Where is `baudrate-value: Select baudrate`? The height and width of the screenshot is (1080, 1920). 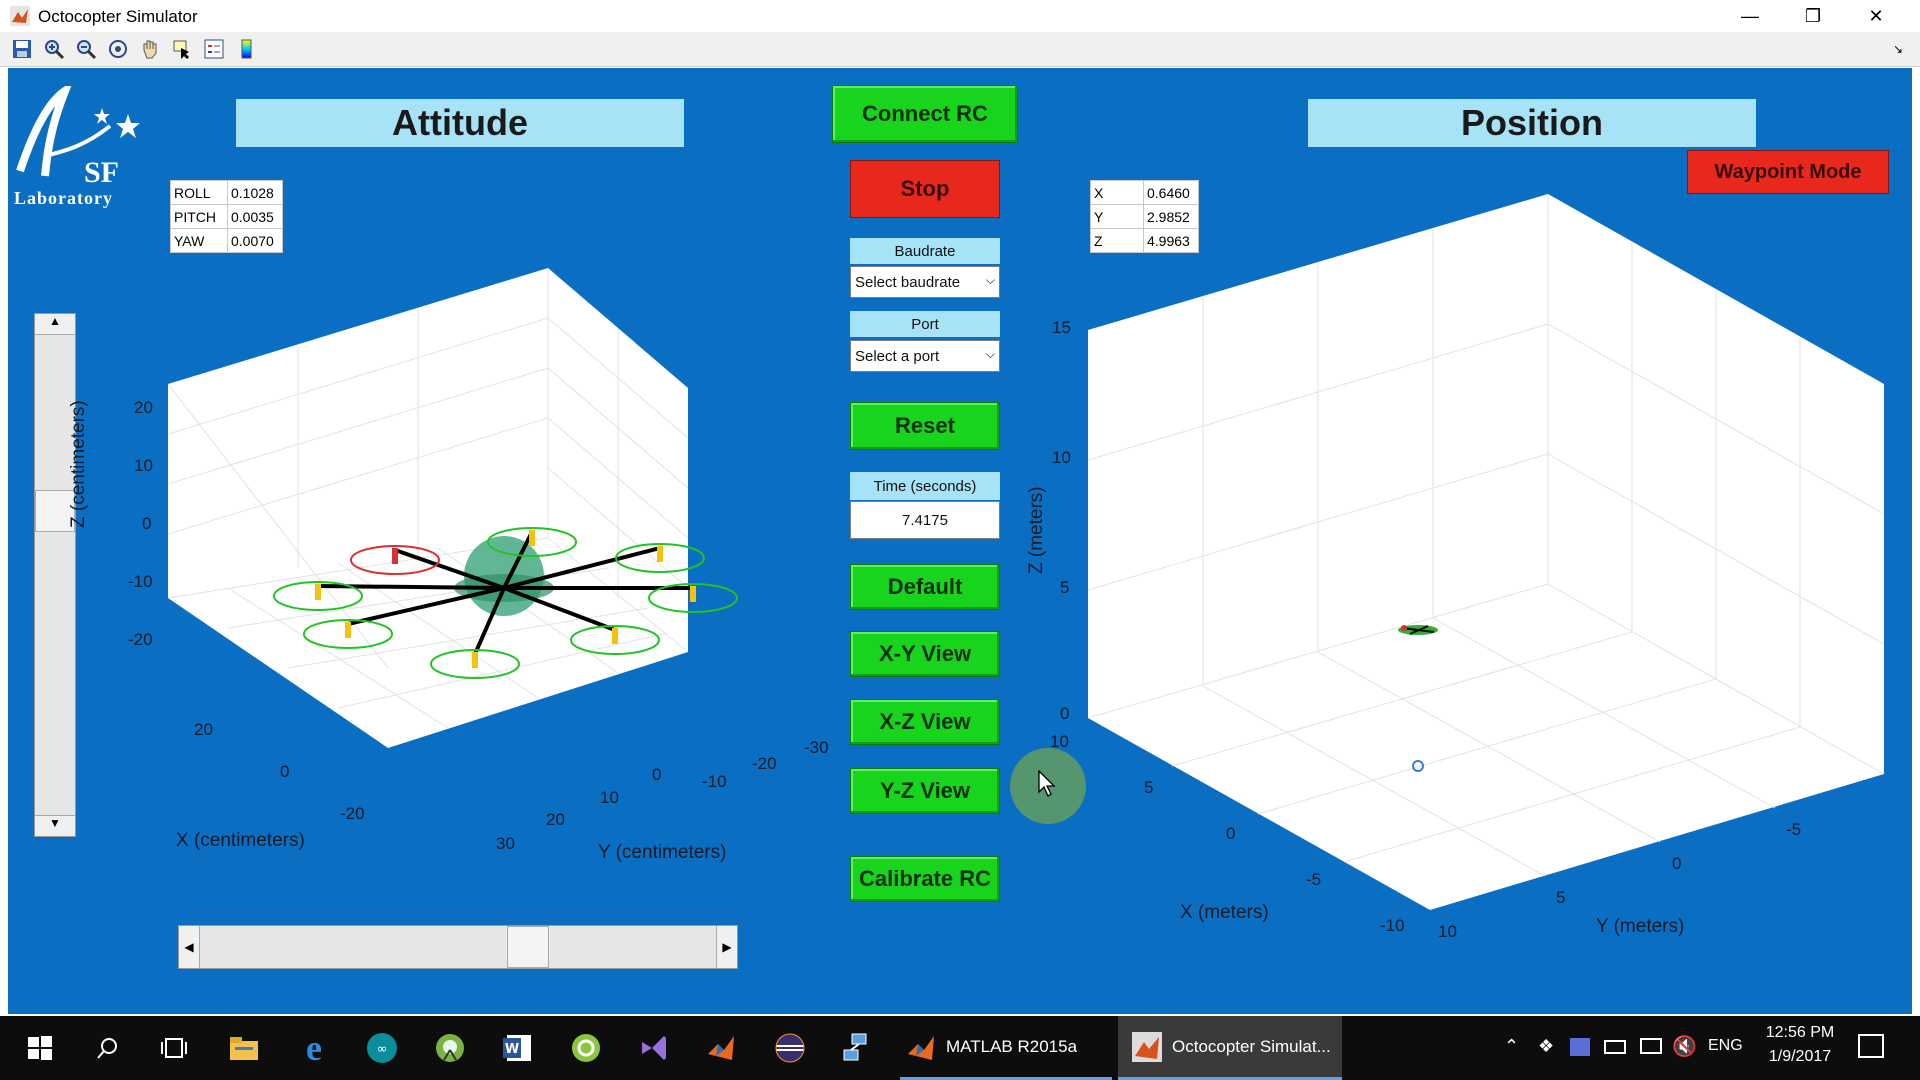
baudrate-value: Select baudrate is located at coordinates (908, 282).